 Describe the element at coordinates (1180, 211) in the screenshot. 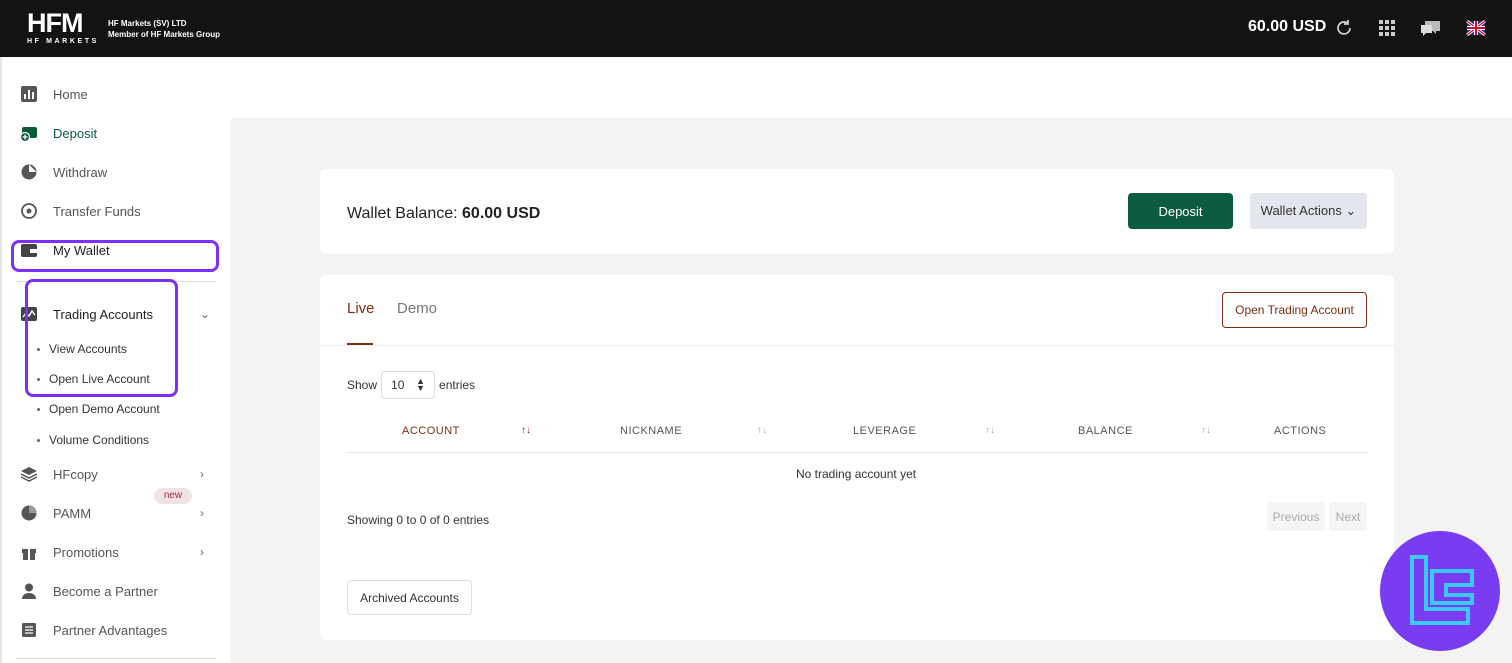

I see `deposit-button: Deposit` at that location.